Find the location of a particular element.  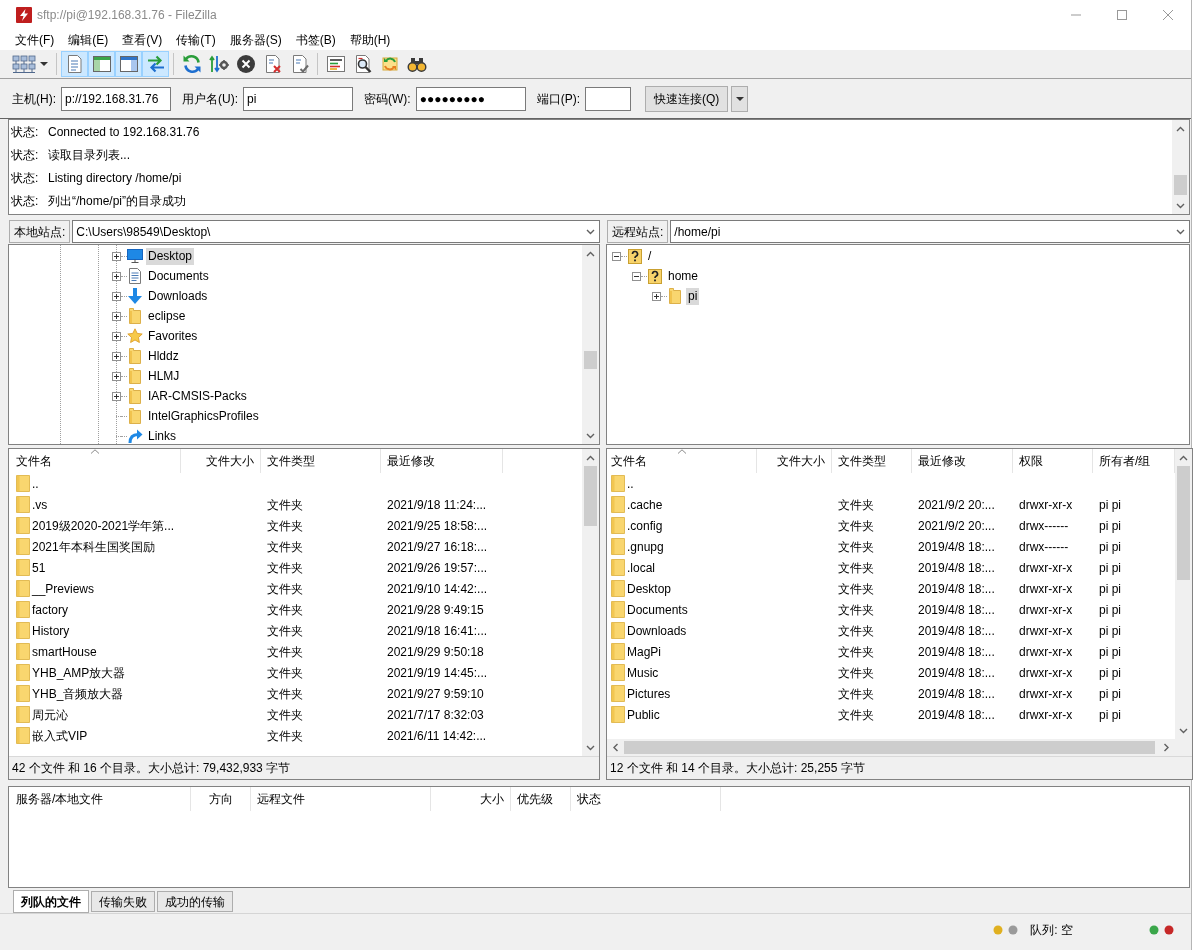

username-field: pi is located at coordinates (298, 98).